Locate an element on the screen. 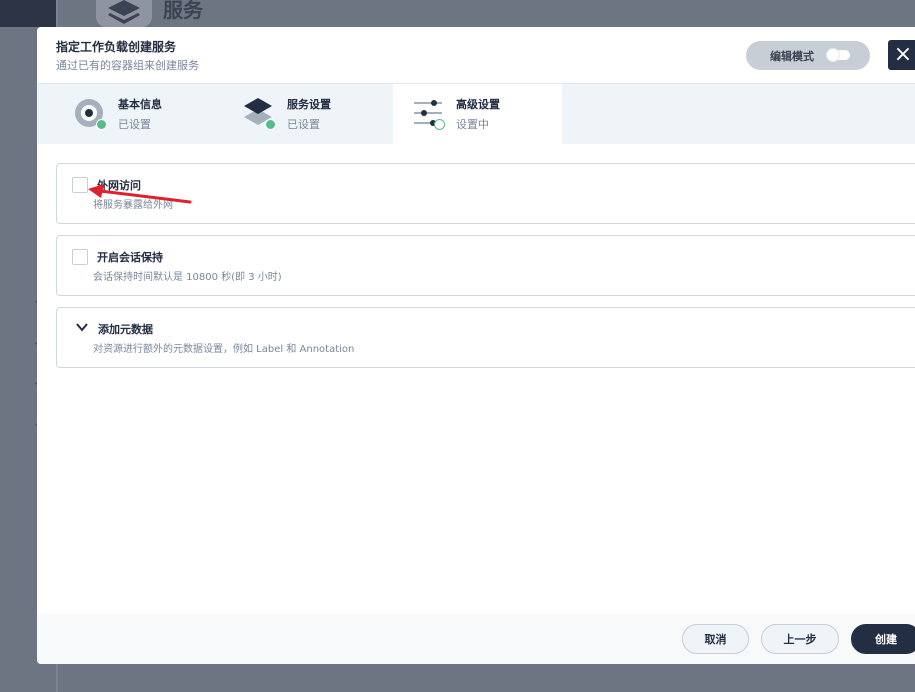 The width and height of the screenshot is (915, 692). session-affinity-card: 开启会话保持 会话保持时间默认是 10800 秒(即 3 小时) is located at coordinates (485, 265).